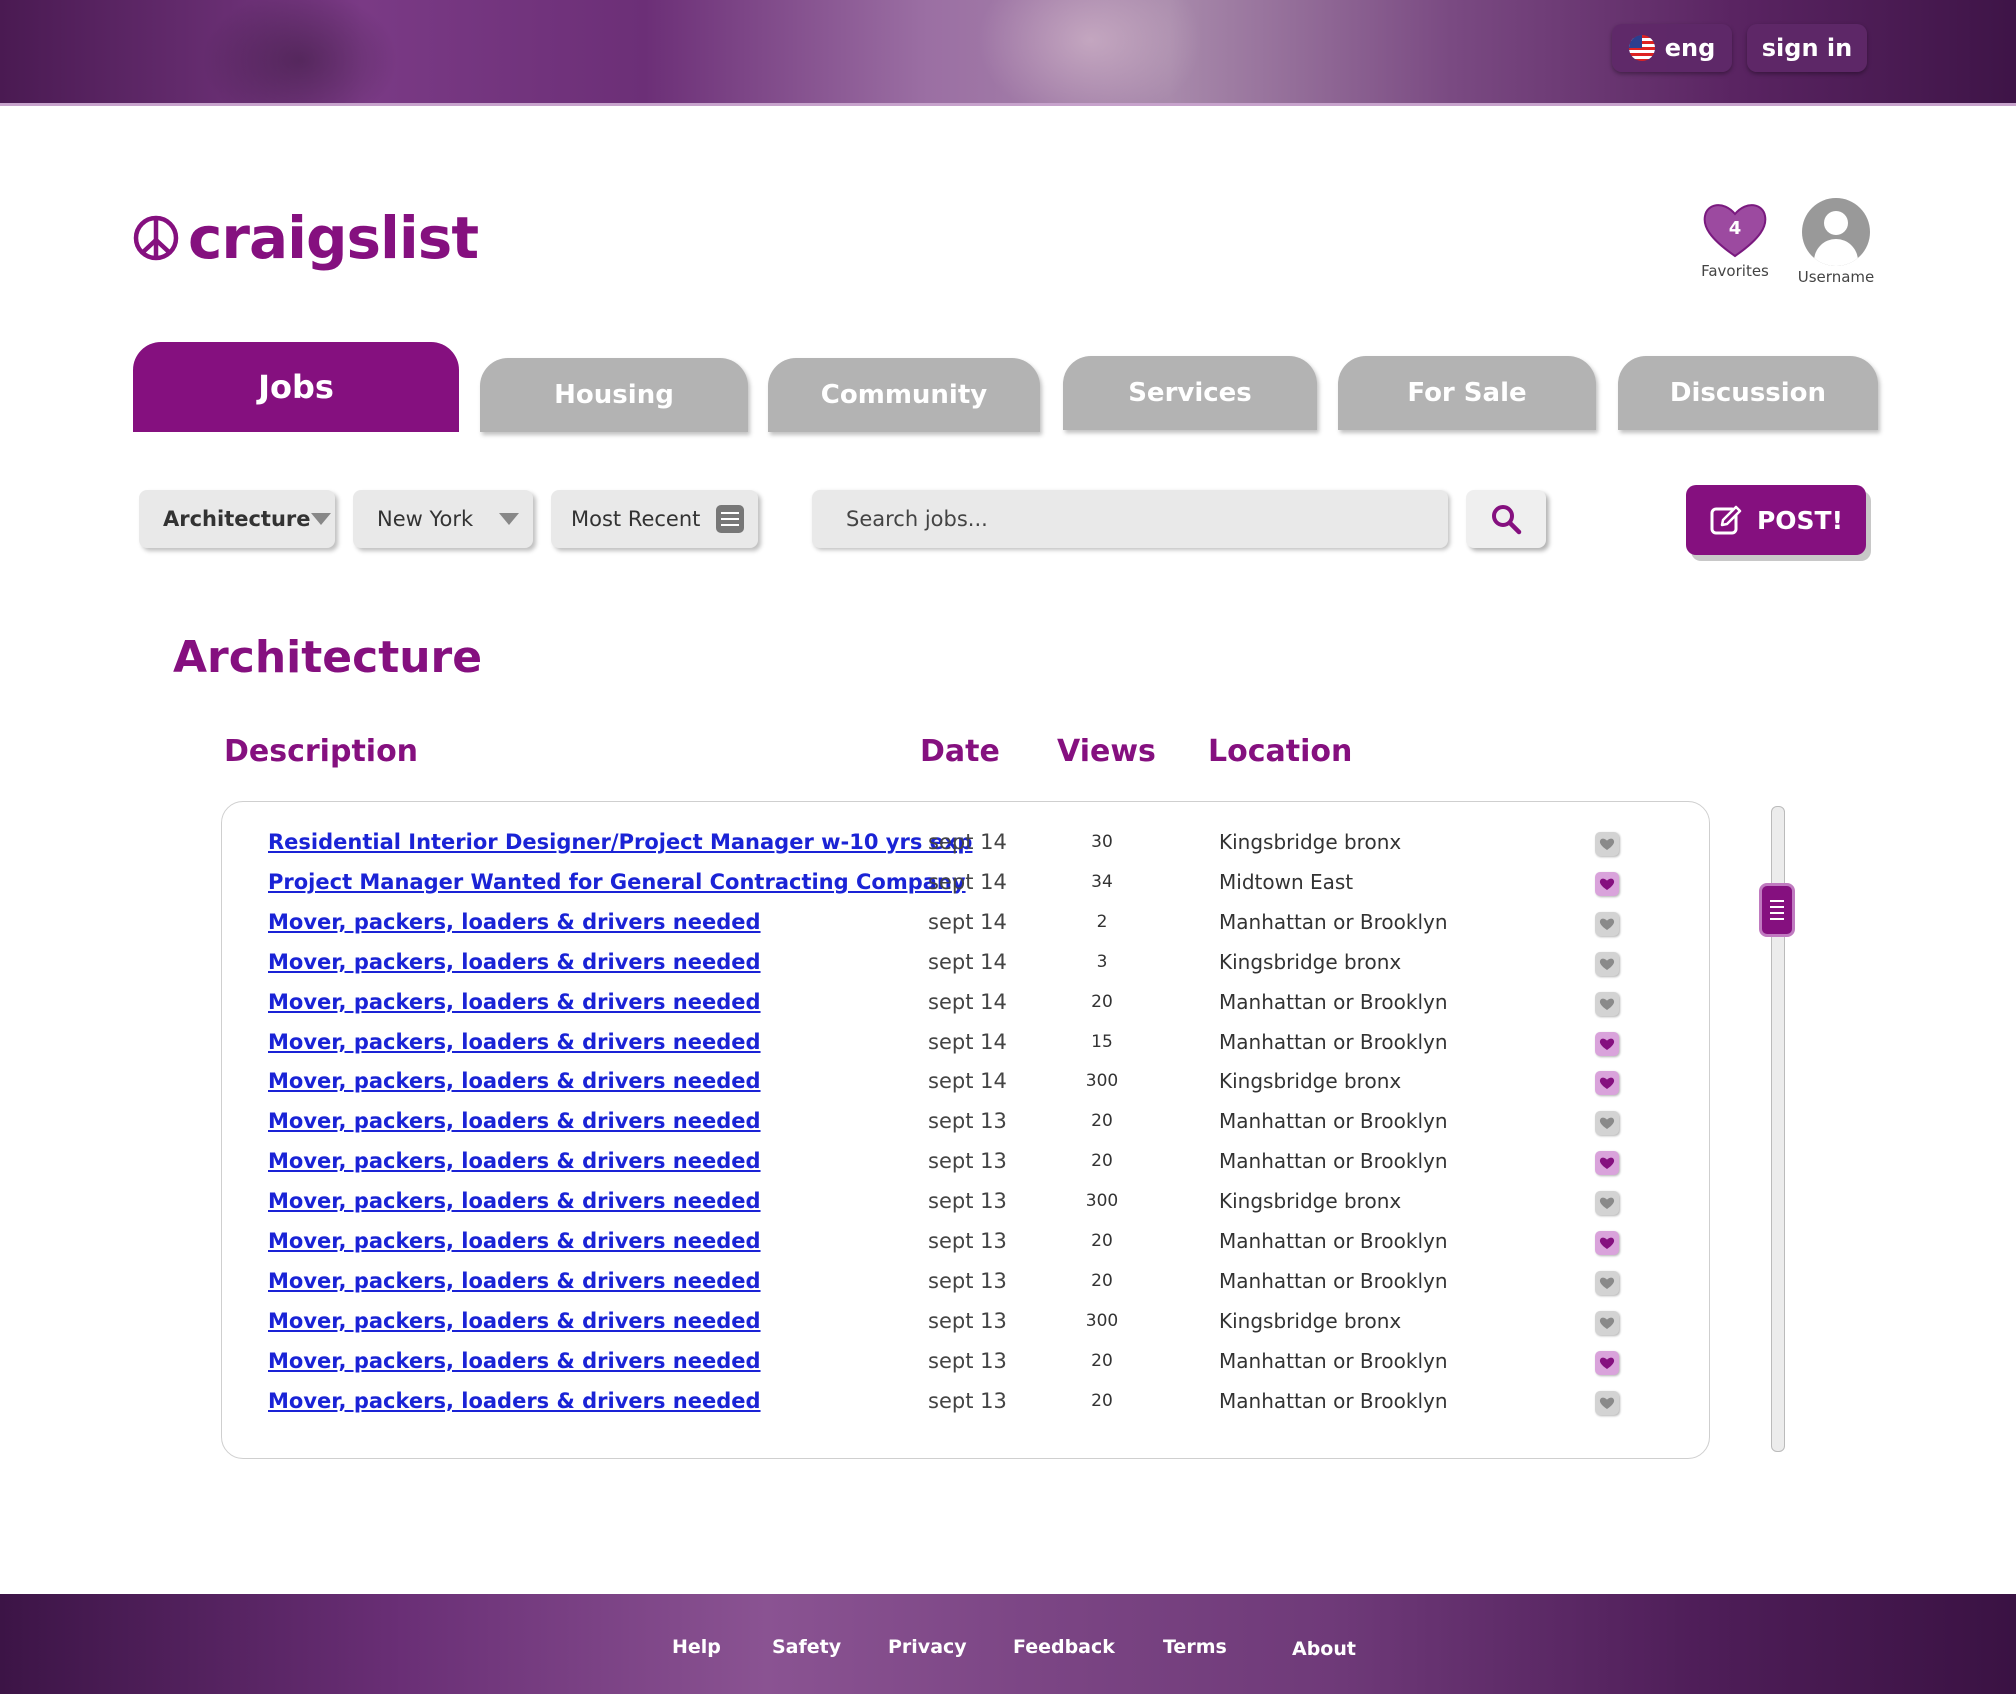 The width and height of the screenshot is (2016, 1694). I want to click on category-select-value: Architecture, so click(237, 519).